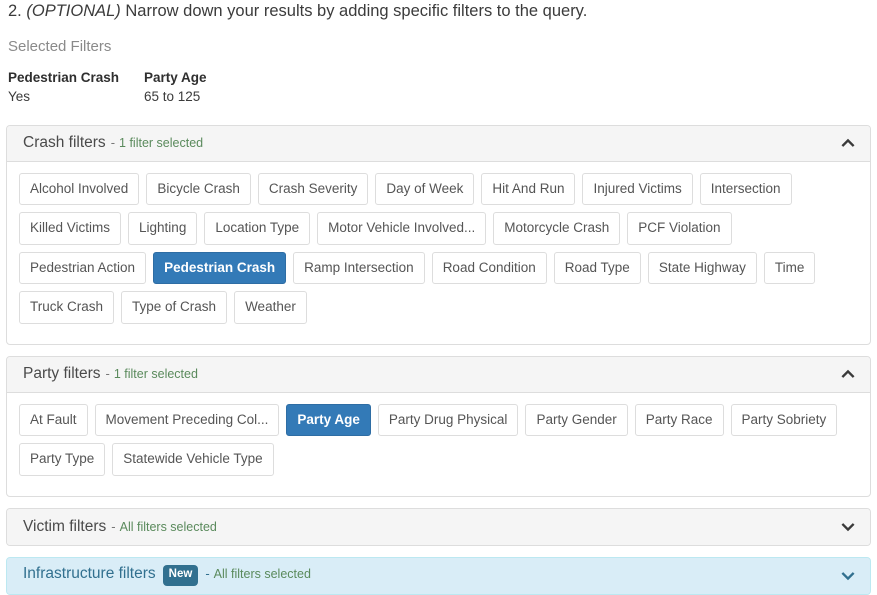 The image size is (877, 595). I want to click on filter-pill: Truck Crash, so click(67, 307).